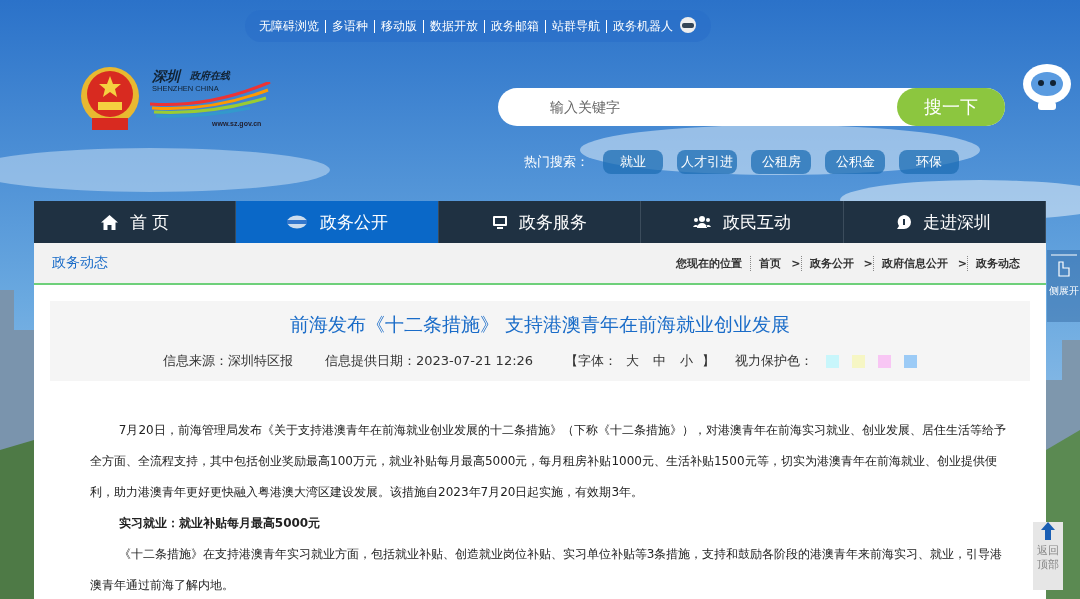  What do you see at coordinates (904, 222) in the screenshot?
I see `chat-icon` at bounding box center [904, 222].